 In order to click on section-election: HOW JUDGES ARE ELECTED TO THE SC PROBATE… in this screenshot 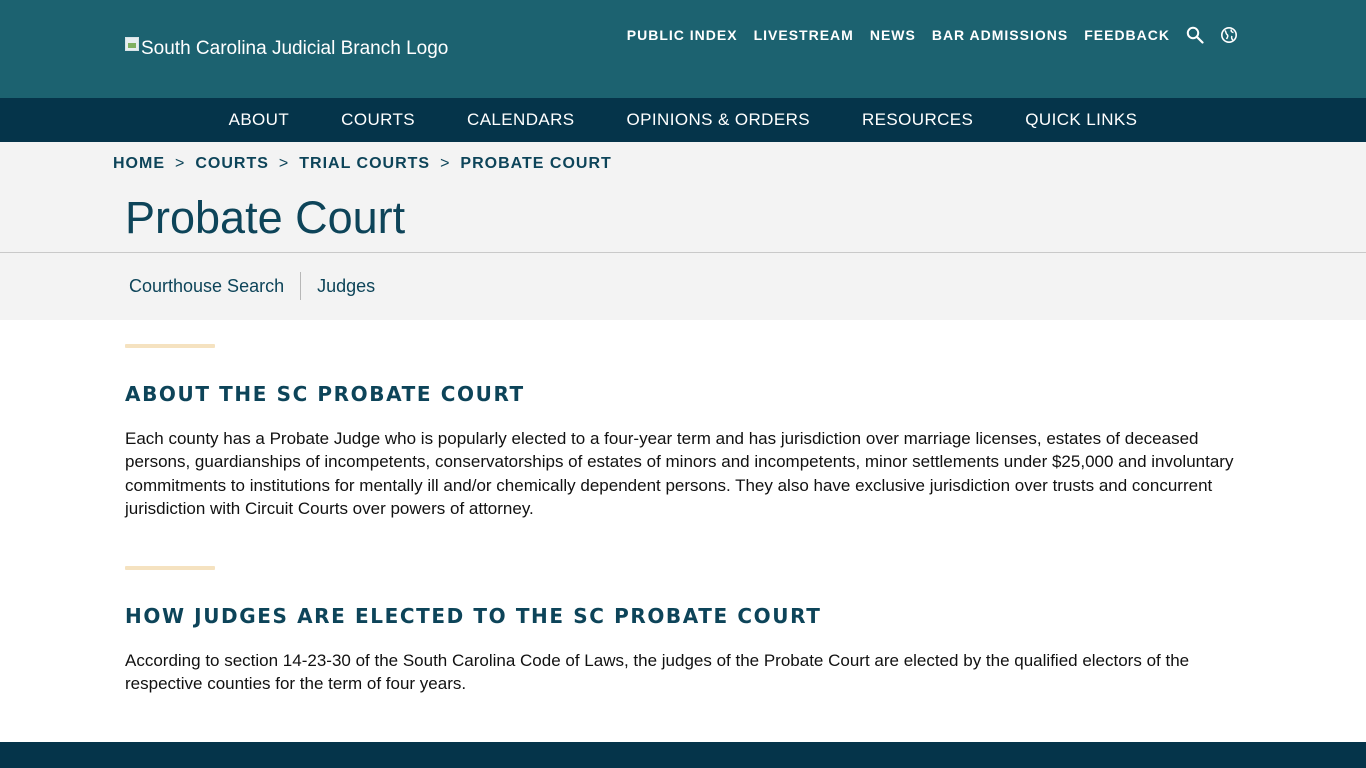, I will do `click(680, 631)`.